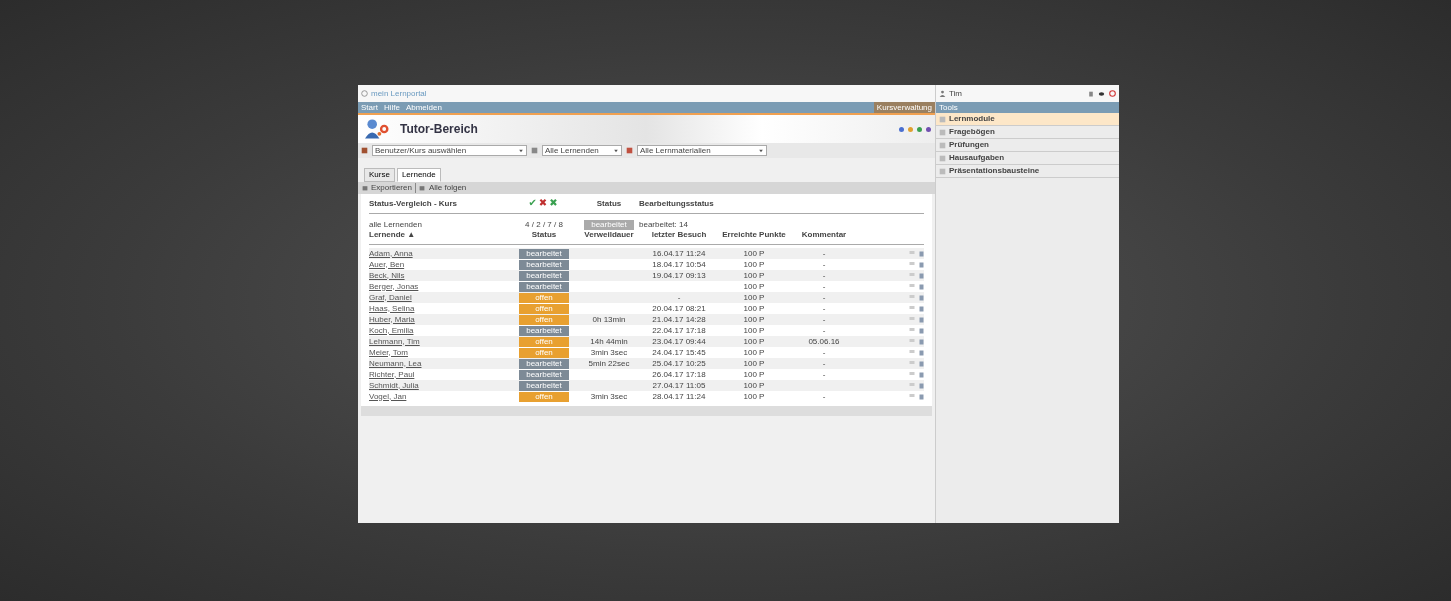  Describe the element at coordinates (439, 253) in the screenshot. I see `student-name-link: Adam, Anna` at that location.